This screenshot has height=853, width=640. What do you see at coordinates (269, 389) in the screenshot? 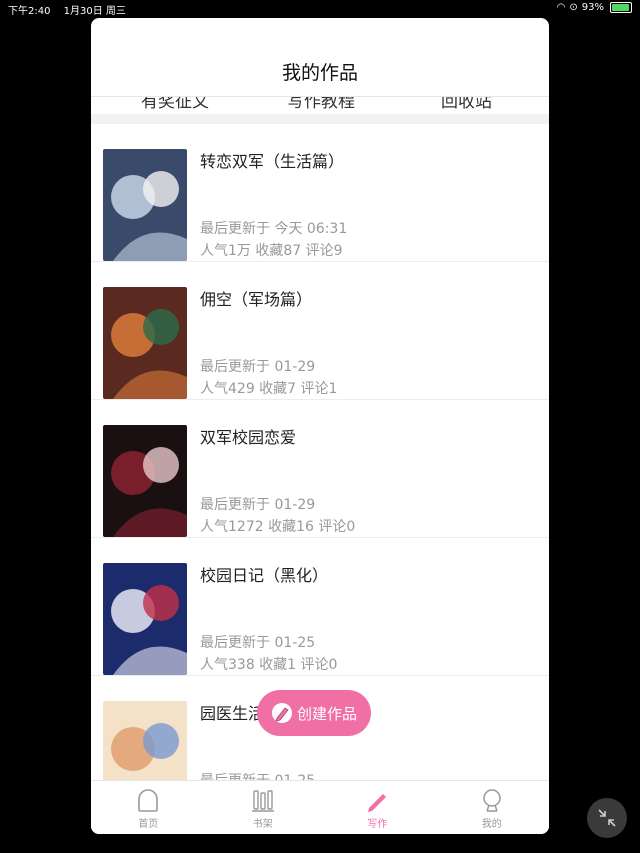
I see `work-stats: 人气429 收藏7 评论1` at bounding box center [269, 389].